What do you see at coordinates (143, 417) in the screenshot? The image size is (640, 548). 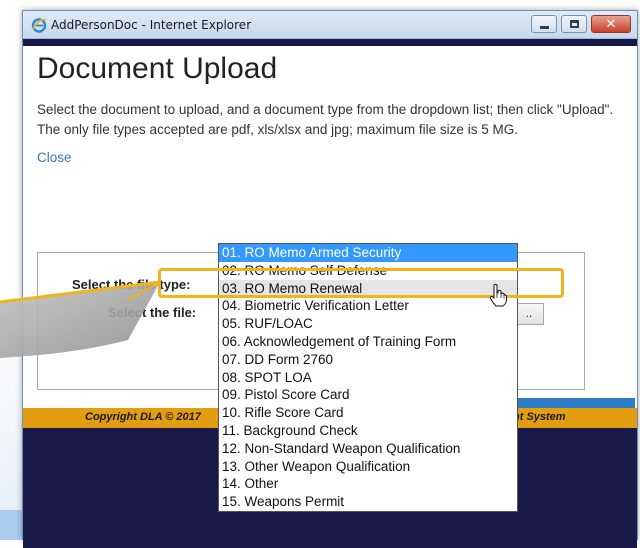 I see `copyright-text: Copyright DLA © 2017` at bounding box center [143, 417].